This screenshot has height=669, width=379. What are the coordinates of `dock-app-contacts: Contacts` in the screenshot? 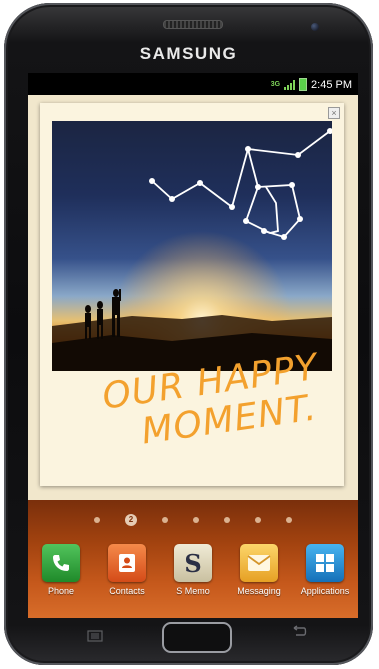 It's located at (127, 570).